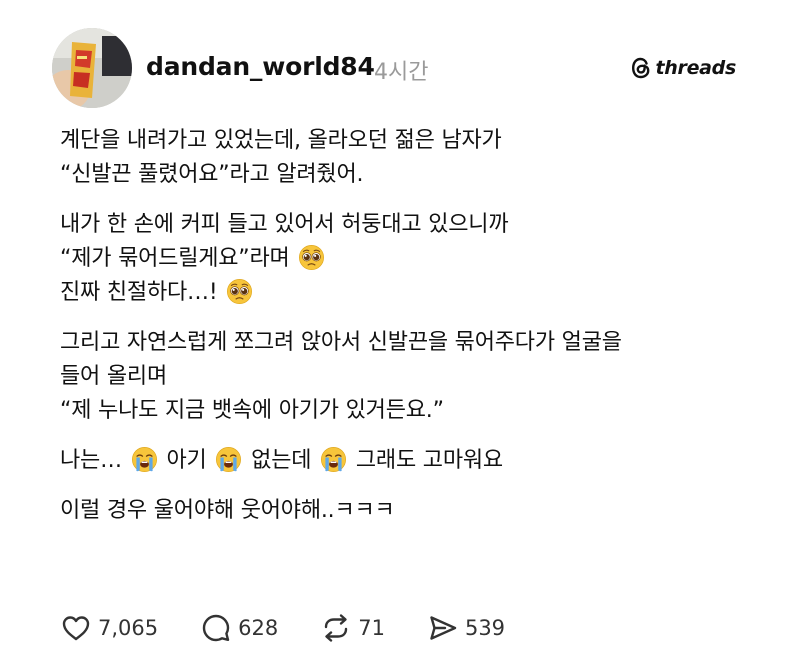  I want to click on post-text: 아기, so click(186, 460).